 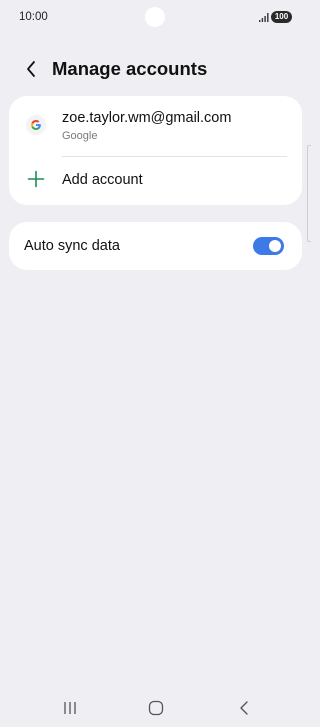 I want to click on account-item-google: zoe.taylor.wm@gmail.com Google, so click(x=155, y=126).